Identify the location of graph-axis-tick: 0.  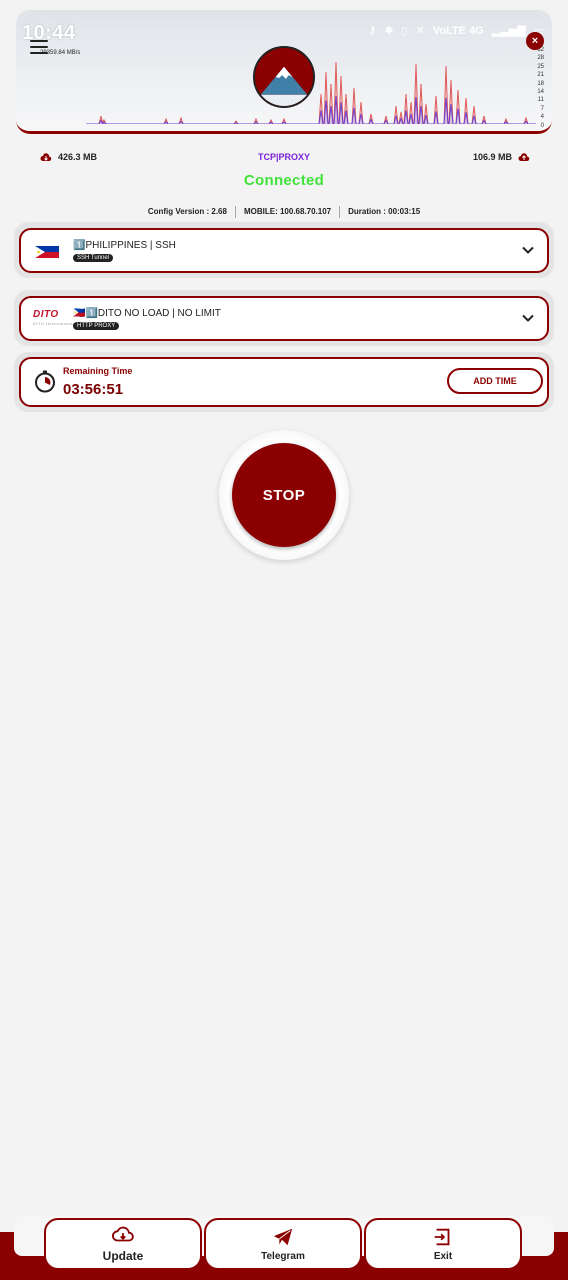
(542, 125).